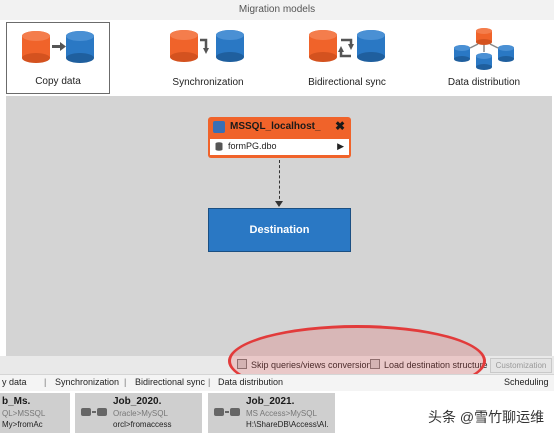 Image resolution: width=554 pixels, height=437 pixels. I want to click on skip-queries-label: Skip queries/views conversion, so click(311, 365).